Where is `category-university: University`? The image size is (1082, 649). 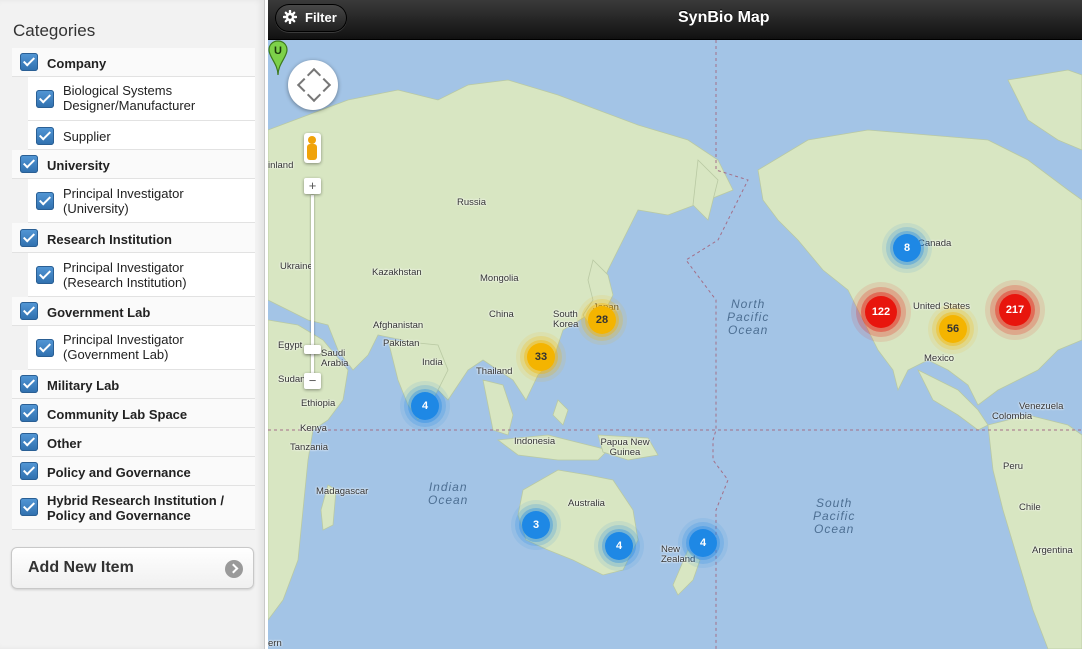
category-university: University is located at coordinates (133, 164).